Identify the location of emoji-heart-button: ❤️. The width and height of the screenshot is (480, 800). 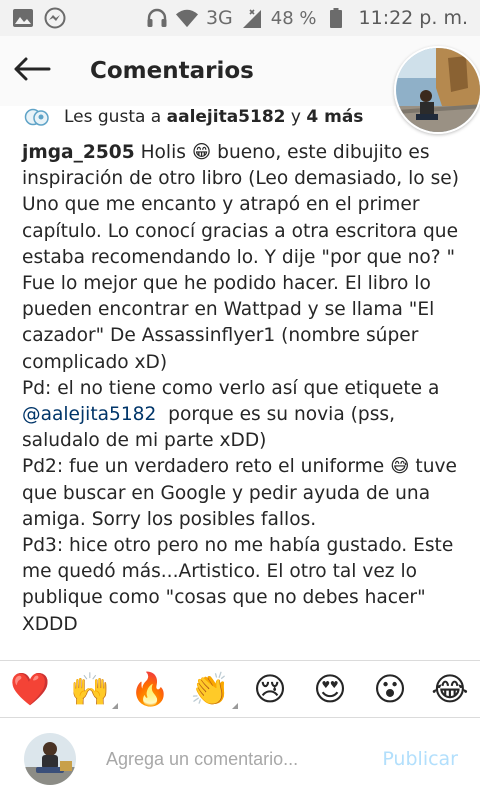
(30, 689).